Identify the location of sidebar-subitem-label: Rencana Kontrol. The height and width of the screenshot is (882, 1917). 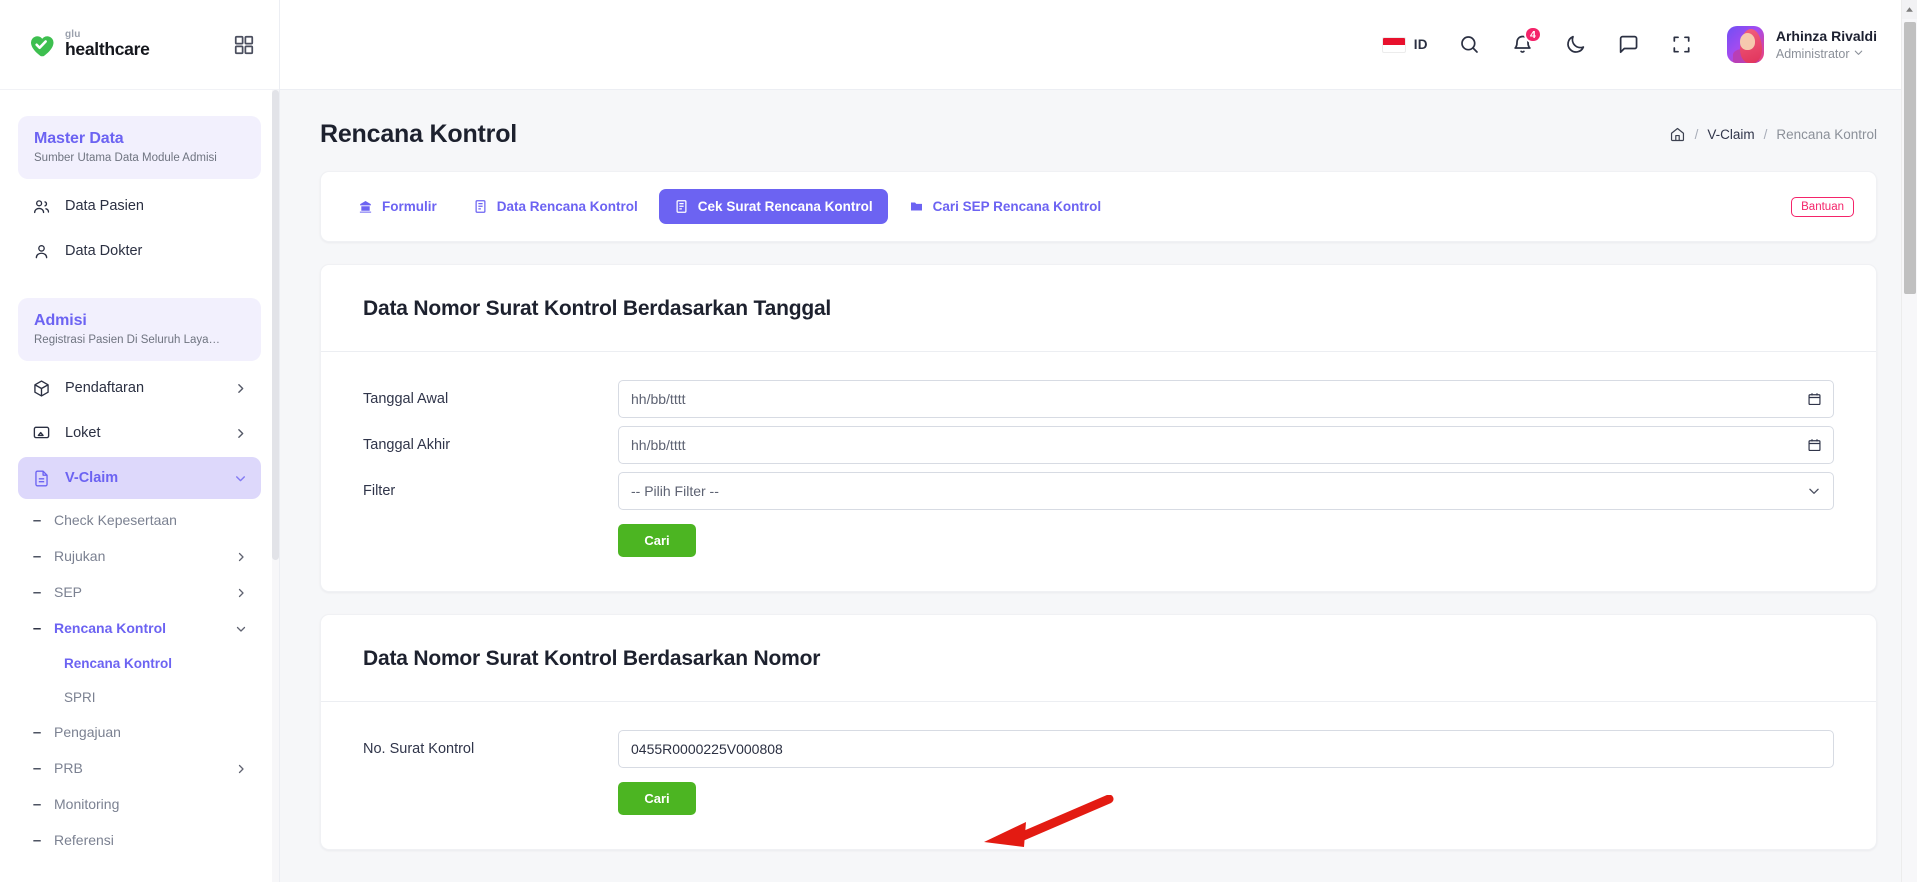
(110, 628).